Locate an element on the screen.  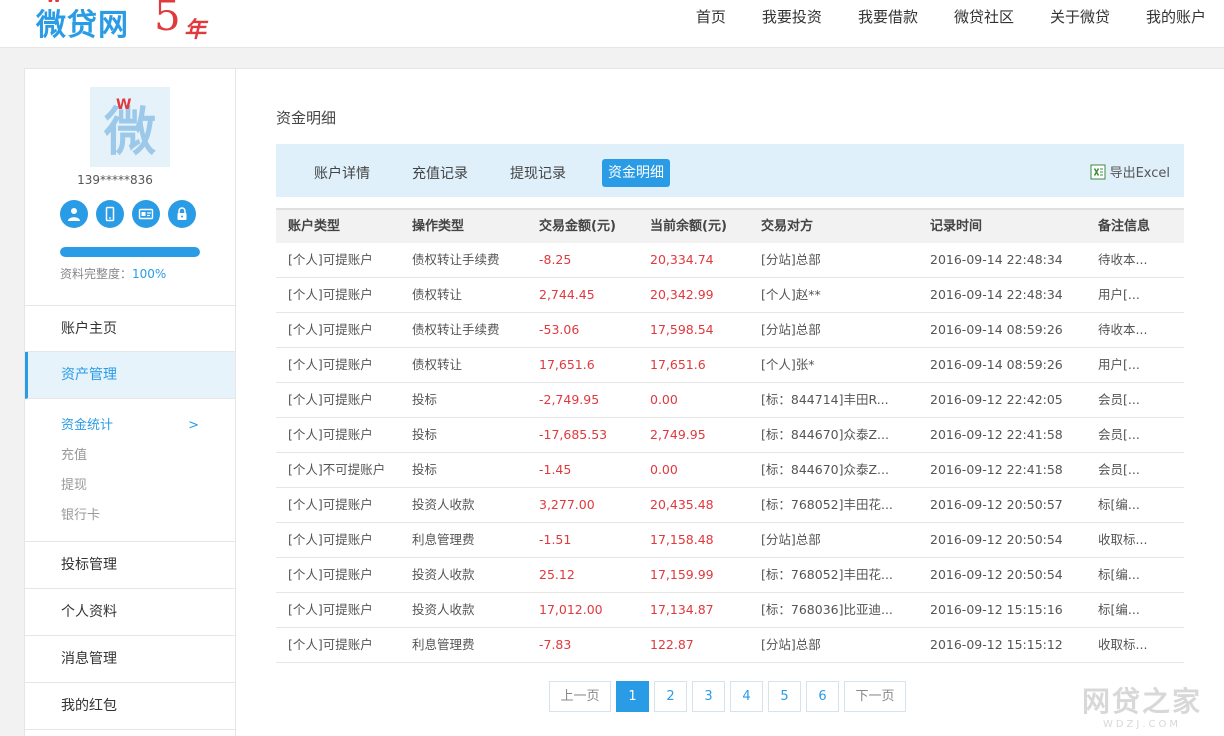
nav-community: 微贷社区 is located at coordinates (984, 17).